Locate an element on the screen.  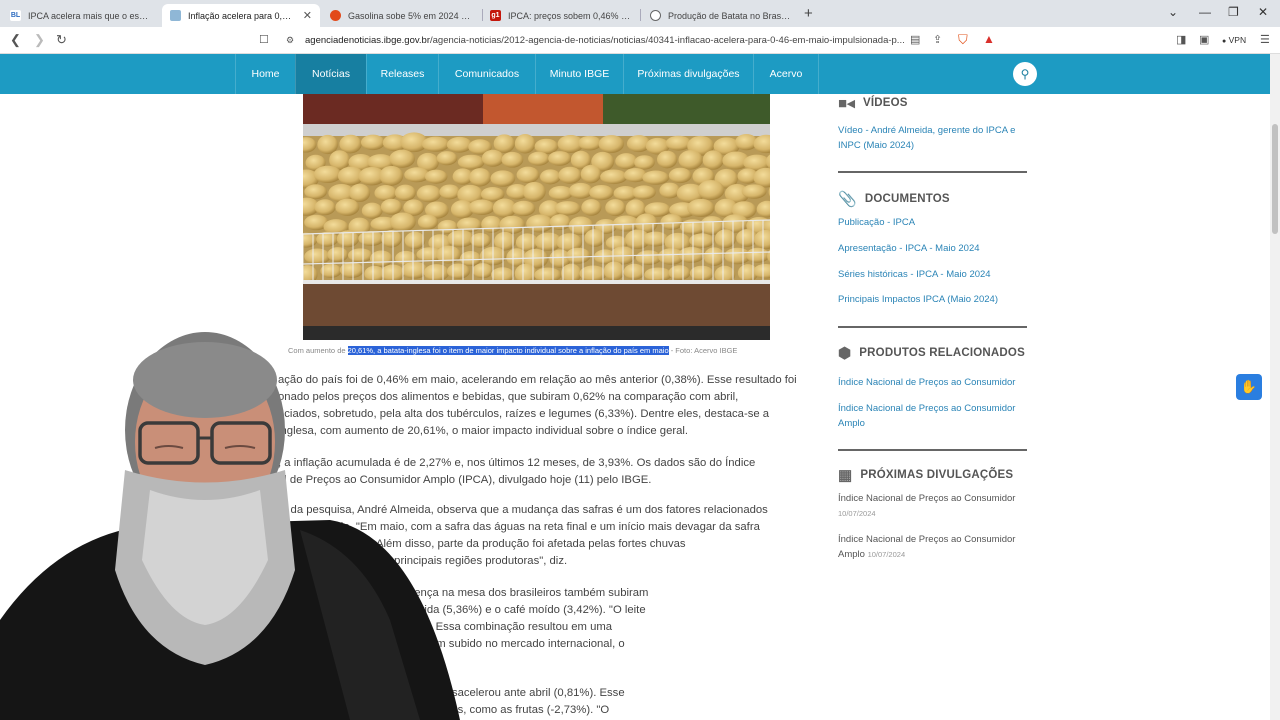
sidebar-proximas-heading: ▦ PRÓXIMAS DIVULGAÇÕES is located at coordinates (925, 475).